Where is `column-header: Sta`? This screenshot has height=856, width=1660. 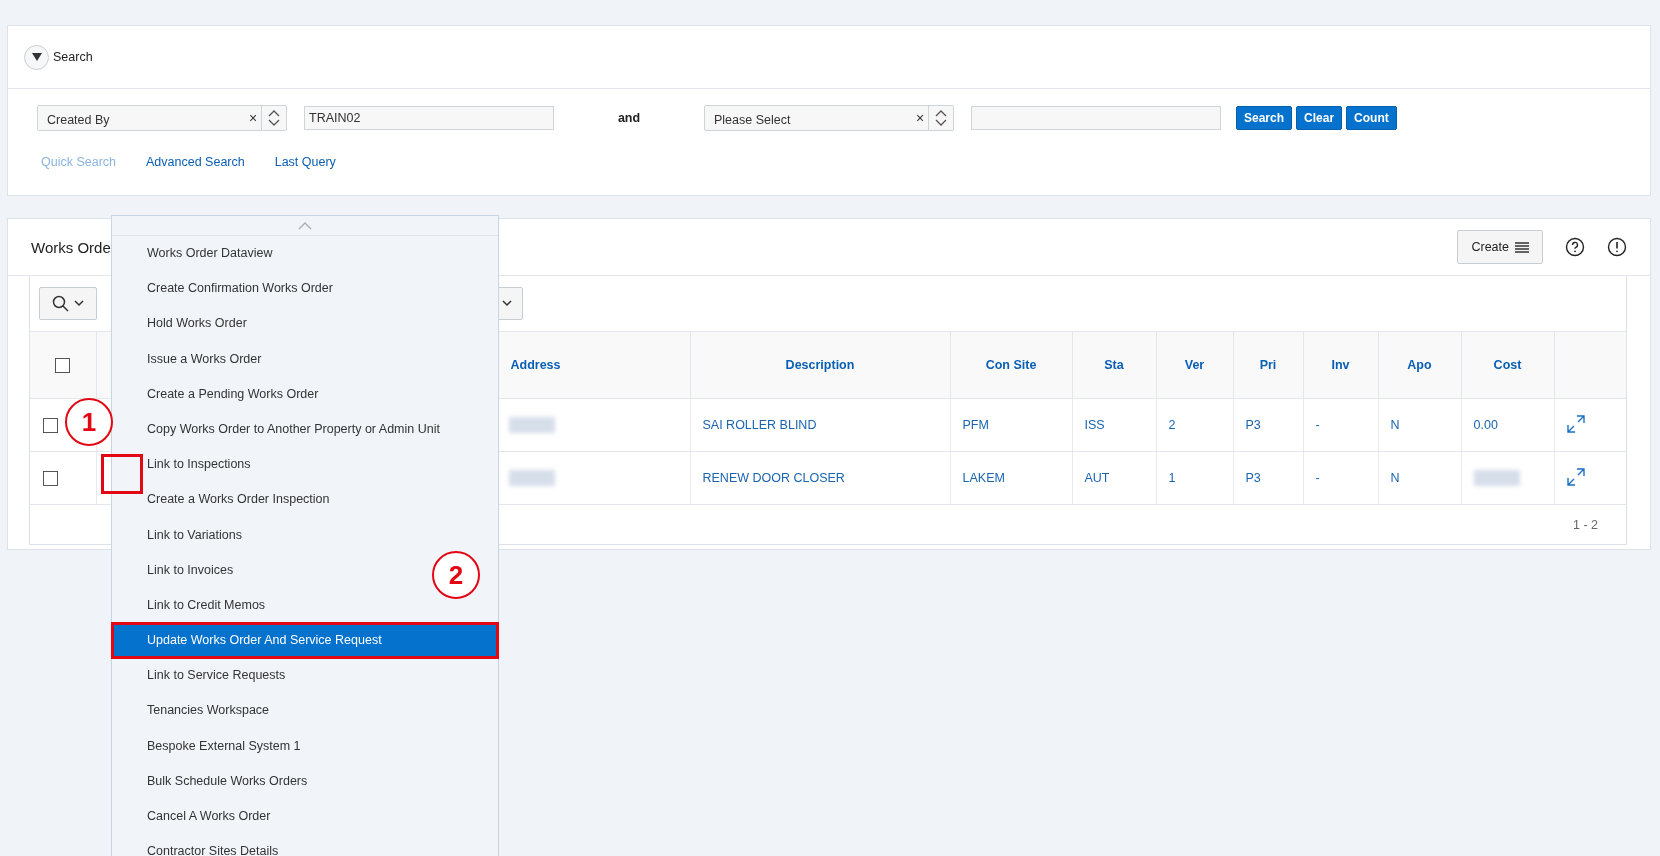
column-header: Sta is located at coordinates (1114, 365).